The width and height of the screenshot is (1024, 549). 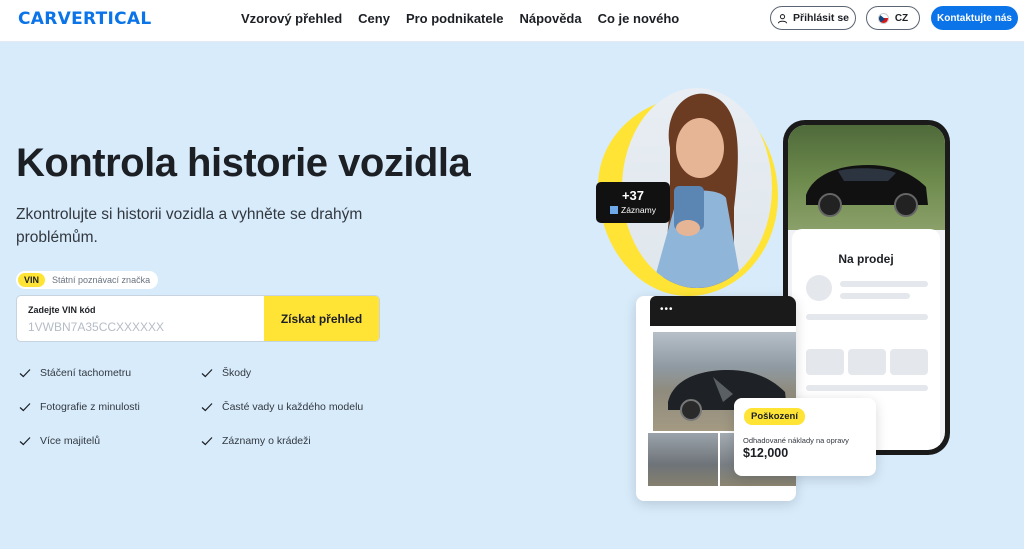 I want to click on feature-item: Fotografie z minulosti, so click(x=79, y=407).